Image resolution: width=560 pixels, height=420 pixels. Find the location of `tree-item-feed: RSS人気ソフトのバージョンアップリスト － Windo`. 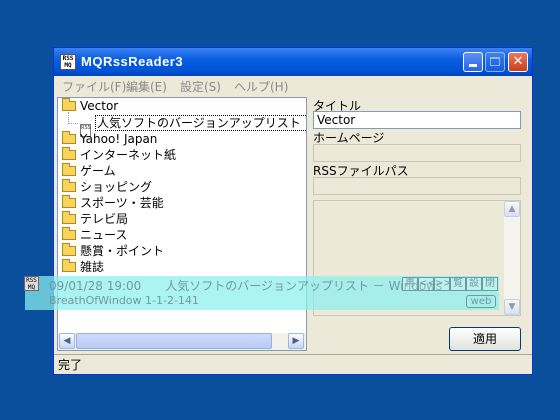

tree-item-feed: RSS人気ソフトのバージョンアップリスト － Windo is located at coordinates (193, 126).